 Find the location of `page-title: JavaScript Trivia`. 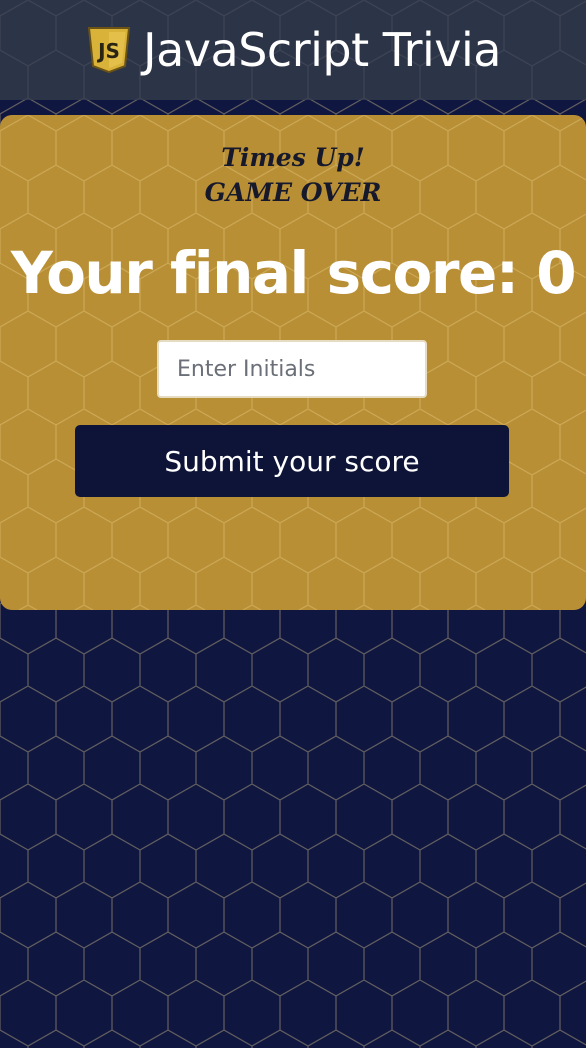

page-title: JavaScript Trivia is located at coordinates (322, 50).